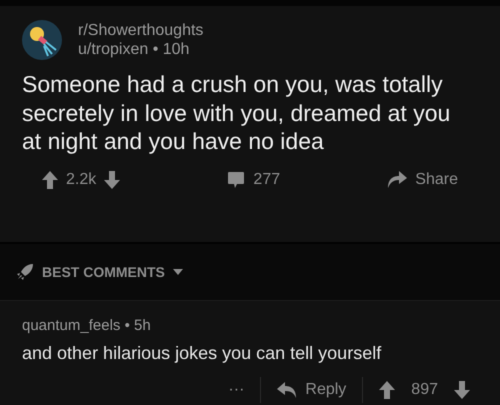 This screenshot has height=405, width=500. I want to click on share-icon, so click(397, 179).